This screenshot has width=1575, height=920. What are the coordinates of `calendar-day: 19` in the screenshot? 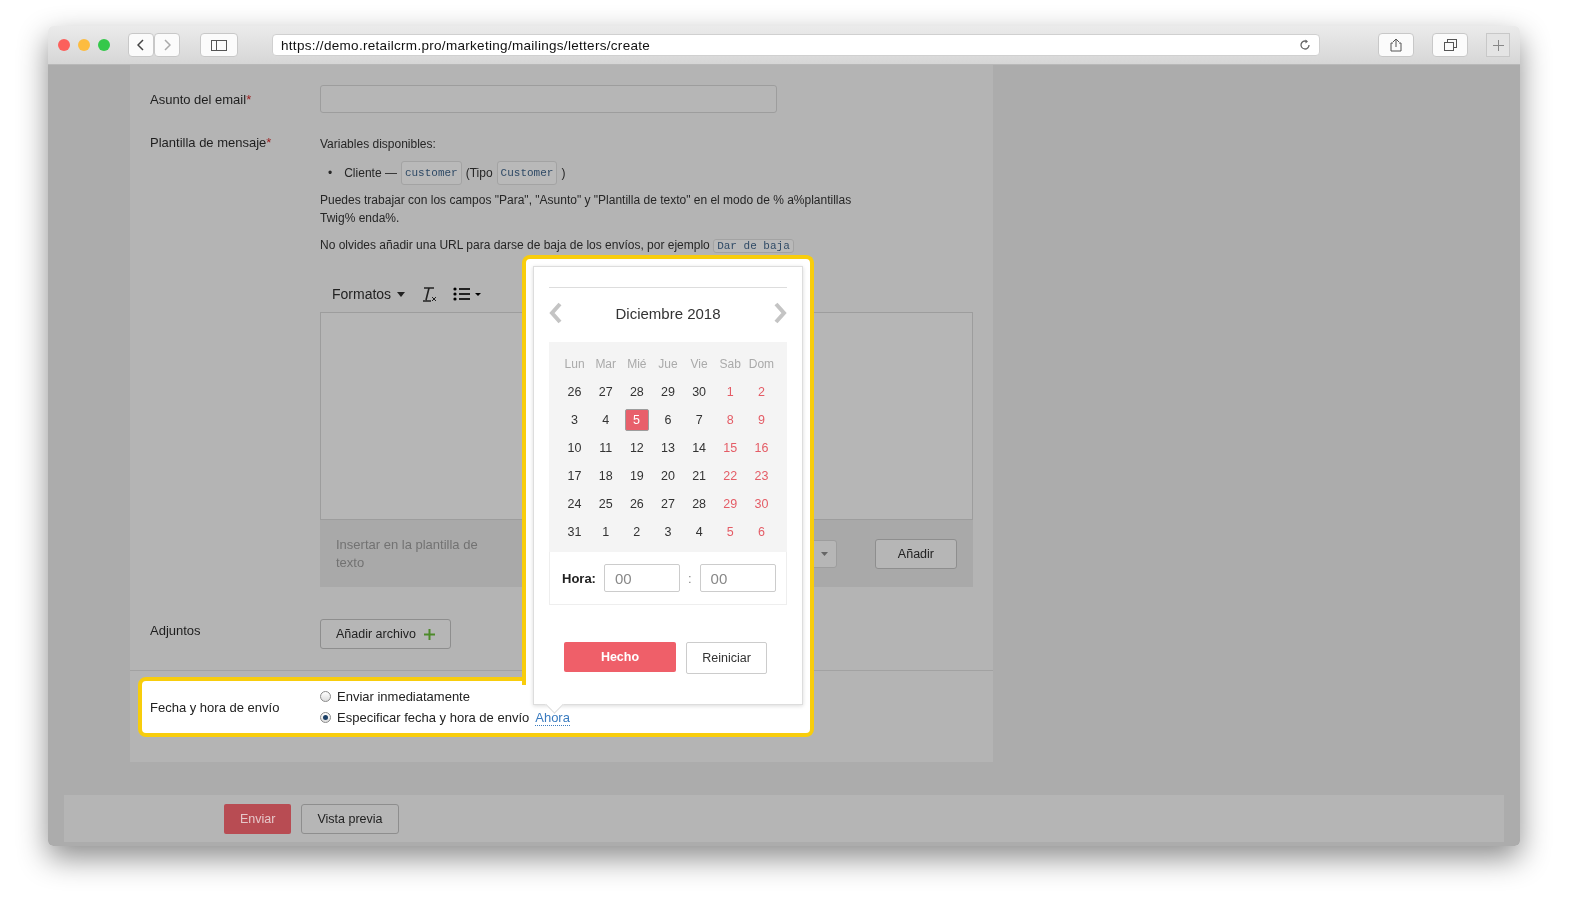 It's located at (636, 476).